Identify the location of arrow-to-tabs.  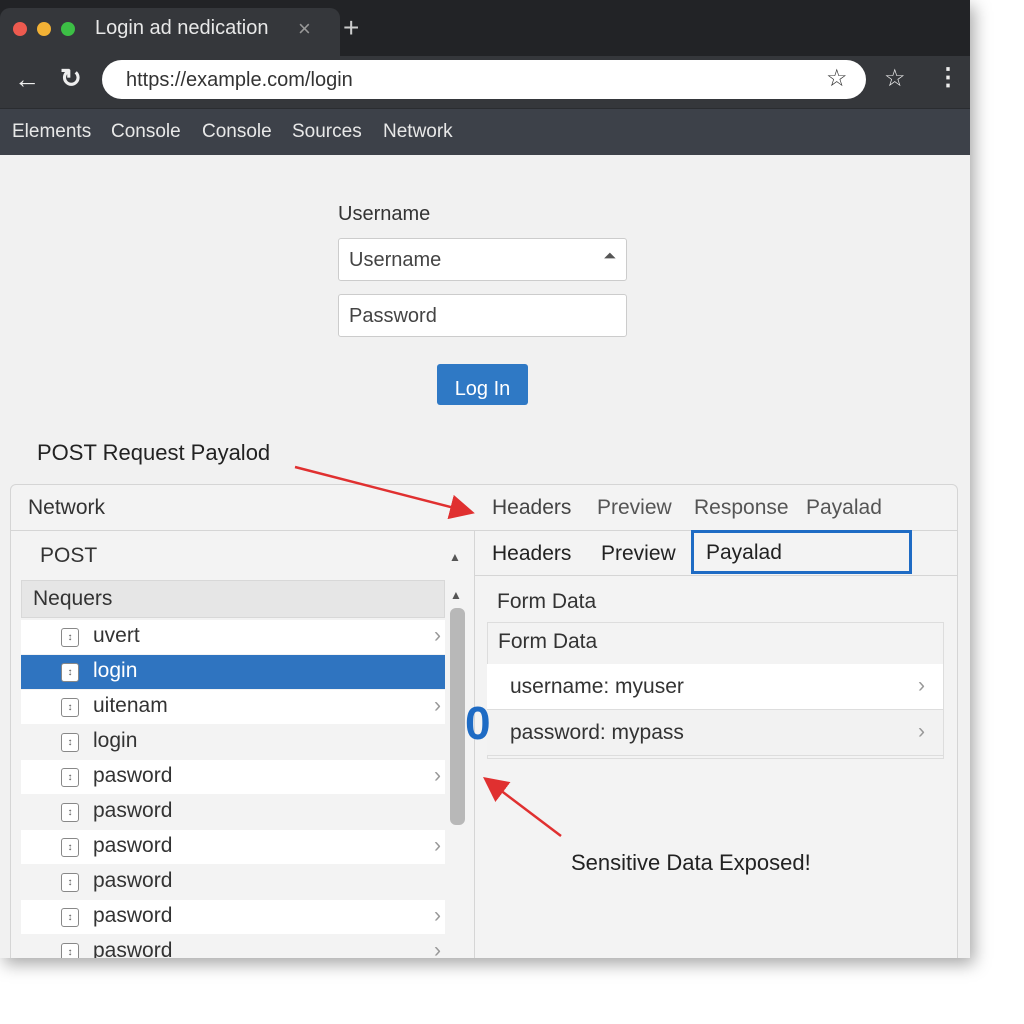
(384, 492).